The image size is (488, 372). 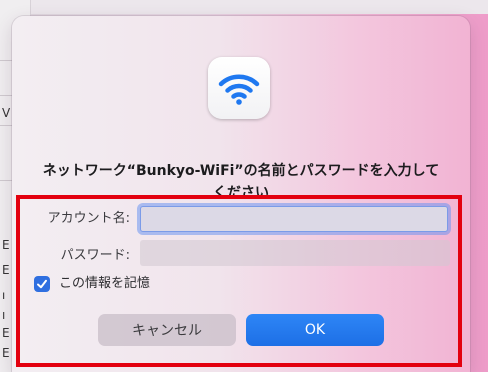 What do you see at coordinates (4, 295) in the screenshot?
I see `background-text: ו` at bounding box center [4, 295].